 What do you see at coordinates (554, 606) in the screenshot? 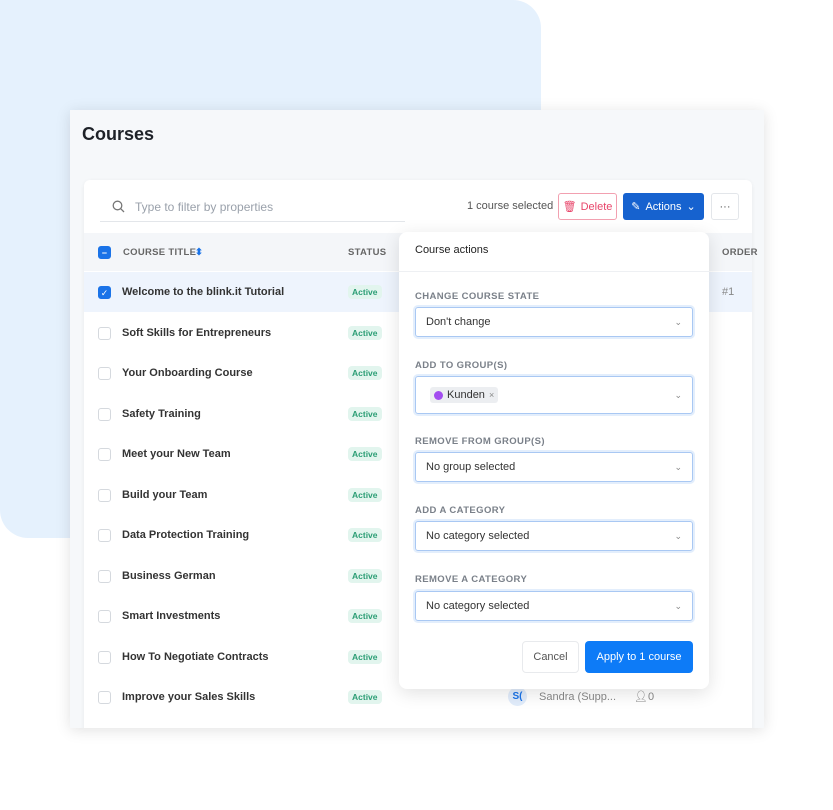
I see `remove-category-select: No category selected ⌄` at bounding box center [554, 606].